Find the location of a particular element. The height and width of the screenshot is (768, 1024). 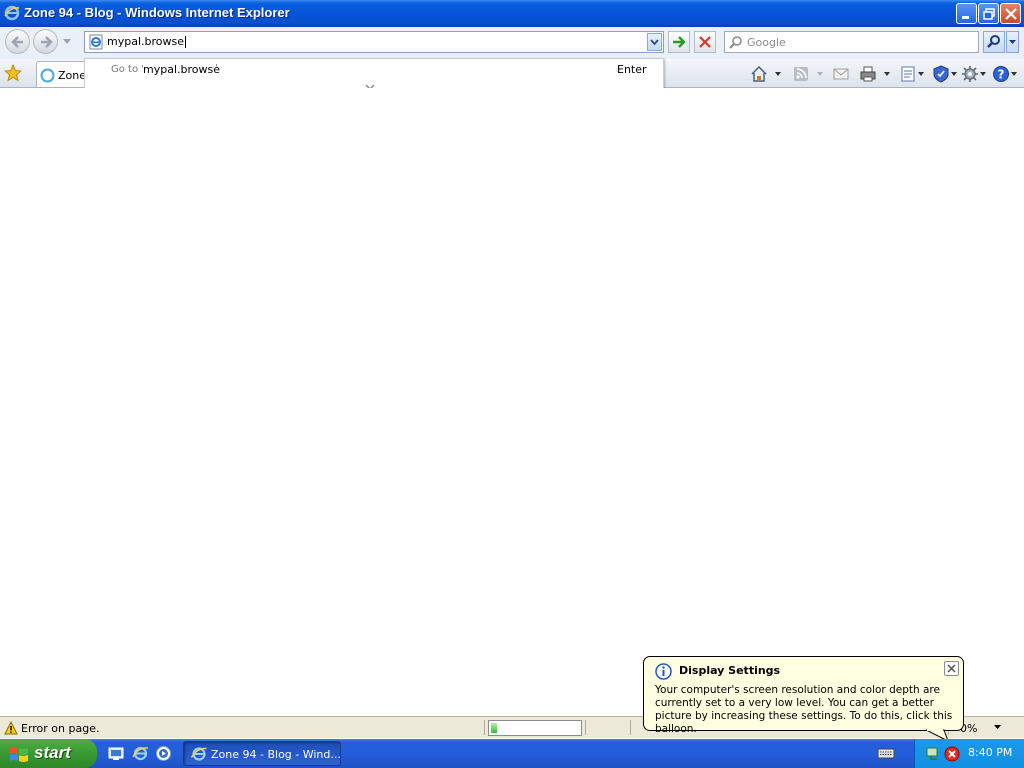

tools-icon is located at coordinates (975, 74).